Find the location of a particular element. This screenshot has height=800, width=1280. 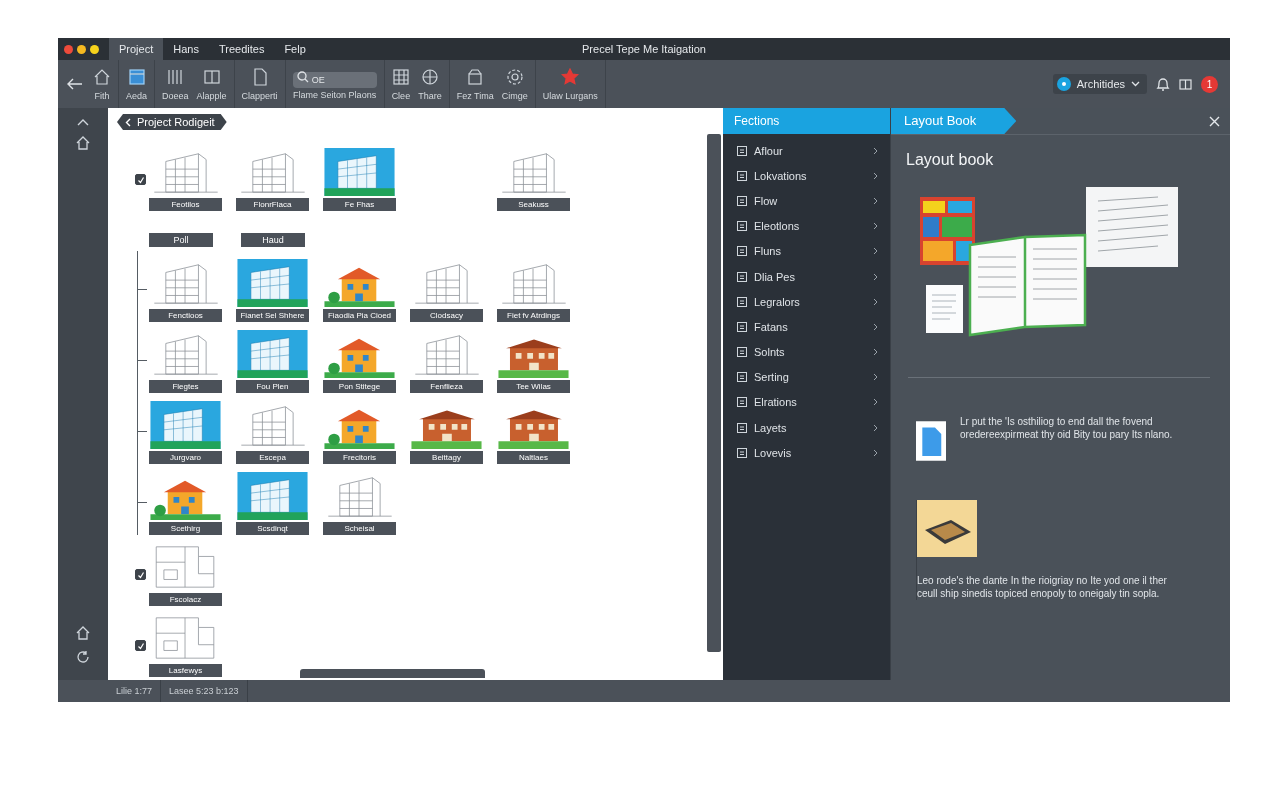

section-item: Layets is located at coordinates (806, 428).